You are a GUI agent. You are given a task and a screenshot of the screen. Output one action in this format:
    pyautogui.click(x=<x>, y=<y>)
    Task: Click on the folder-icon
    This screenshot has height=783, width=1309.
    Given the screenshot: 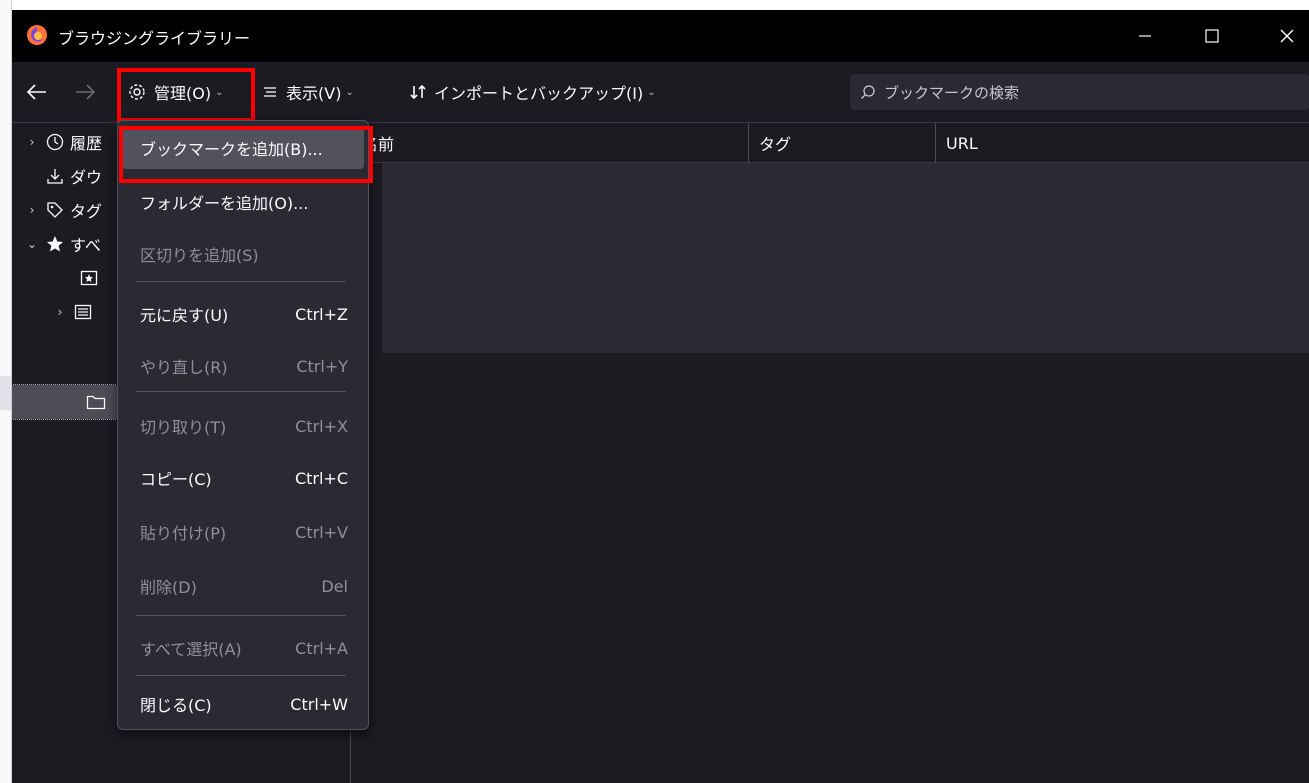 What is the action you would take?
    pyautogui.click(x=96, y=402)
    